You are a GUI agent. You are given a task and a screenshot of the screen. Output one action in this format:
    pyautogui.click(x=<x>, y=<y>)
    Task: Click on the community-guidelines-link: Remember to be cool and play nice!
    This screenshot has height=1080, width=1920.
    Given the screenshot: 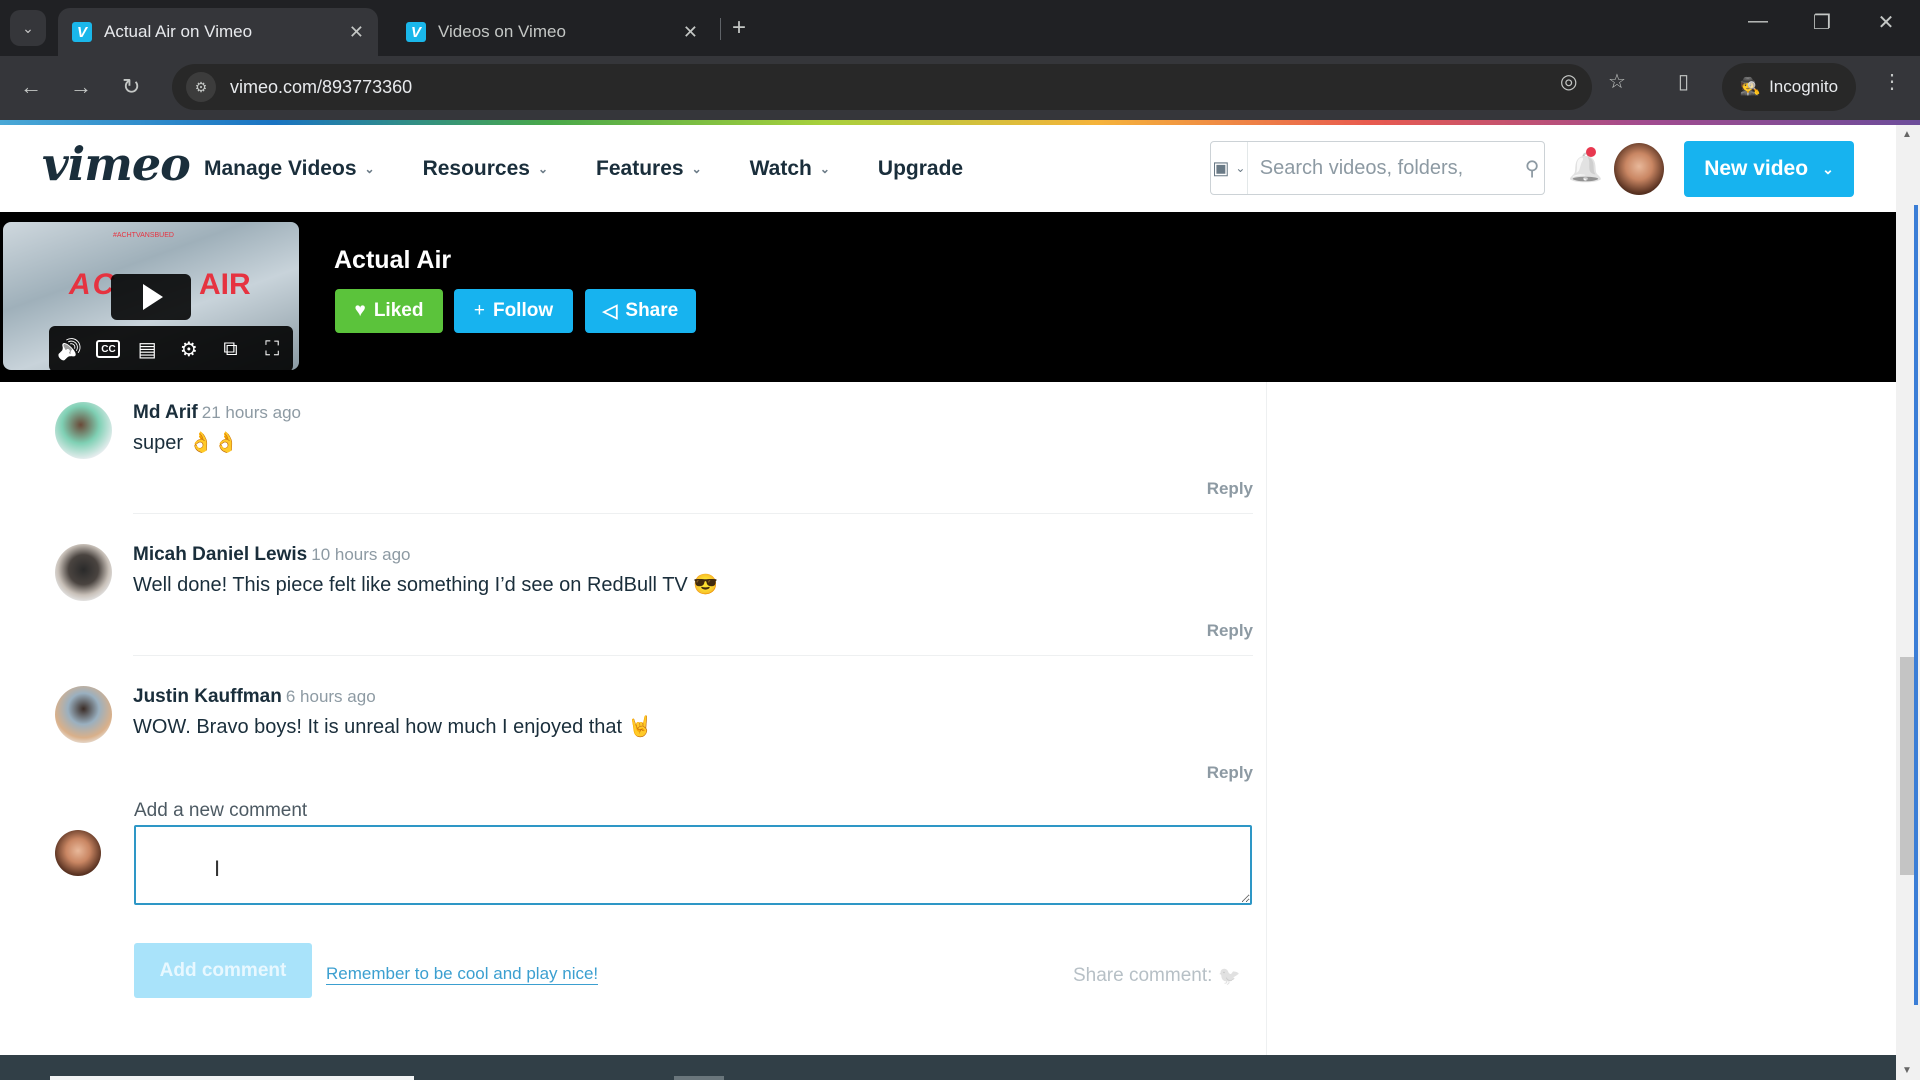 What is the action you would take?
    pyautogui.click(x=462, y=974)
    